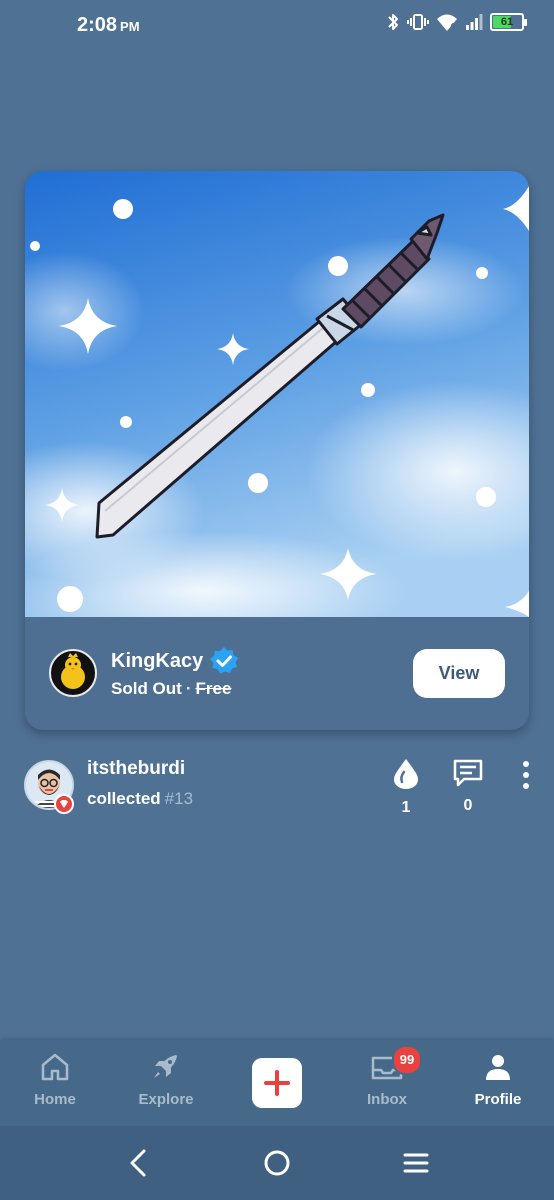 Image resolution: width=554 pixels, height=1200 pixels. What do you see at coordinates (124, 798) in the screenshot?
I see `action-text: collected` at bounding box center [124, 798].